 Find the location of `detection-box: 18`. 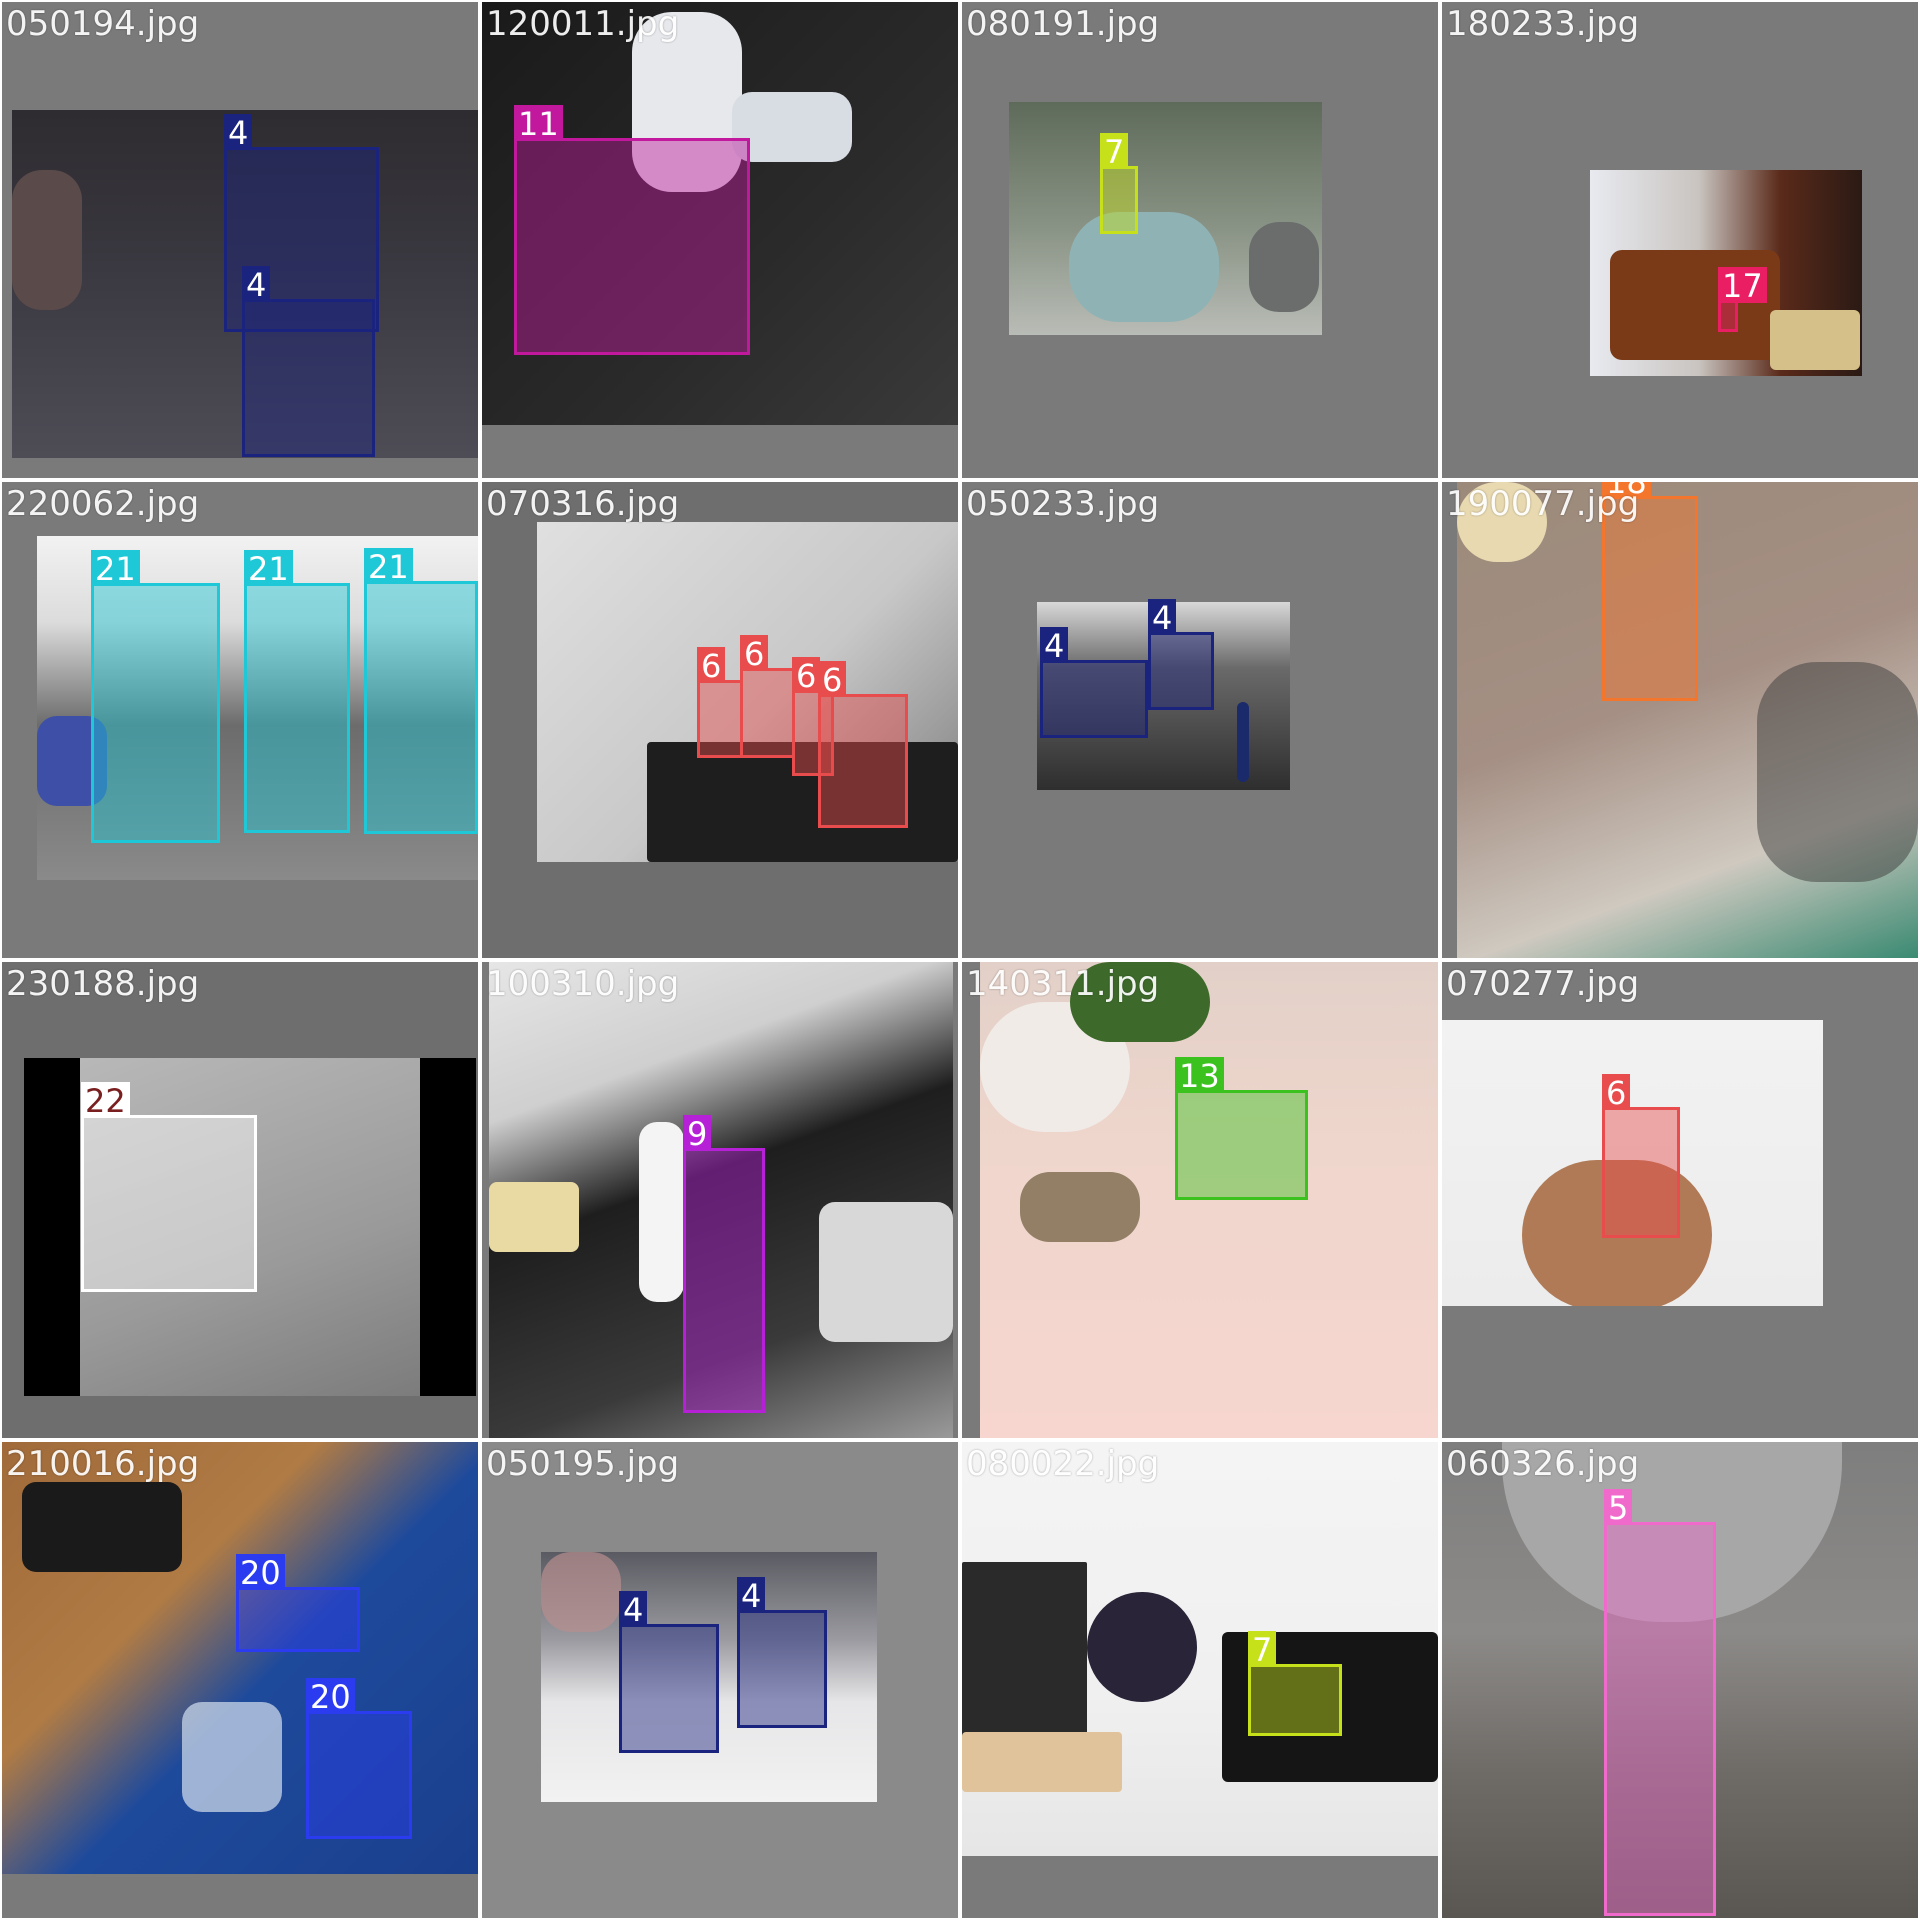

detection-box: 18 is located at coordinates (1650, 591).